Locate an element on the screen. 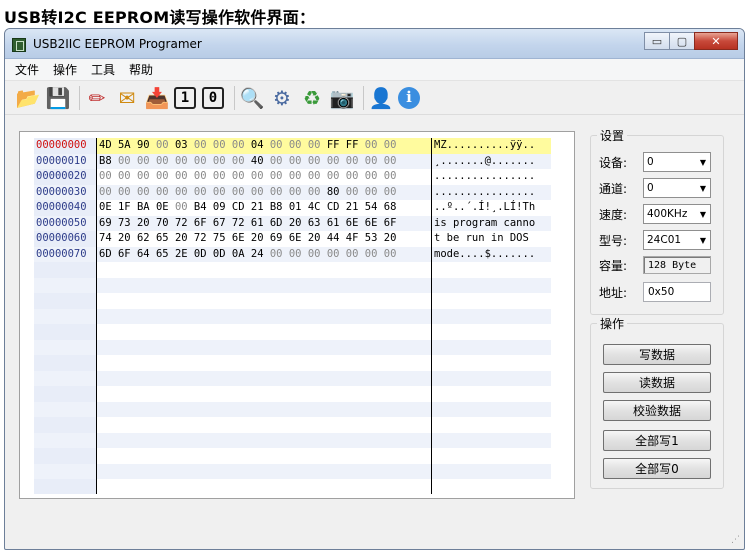  hex-byte: 09 is located at coordinates (219, 207).